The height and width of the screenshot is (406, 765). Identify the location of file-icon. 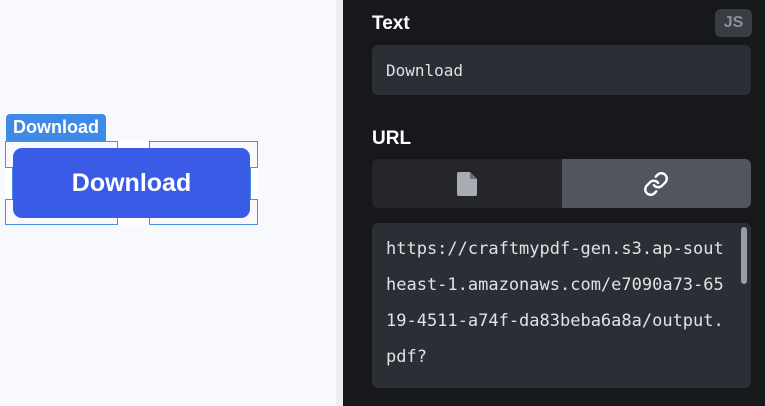
(466, 183).